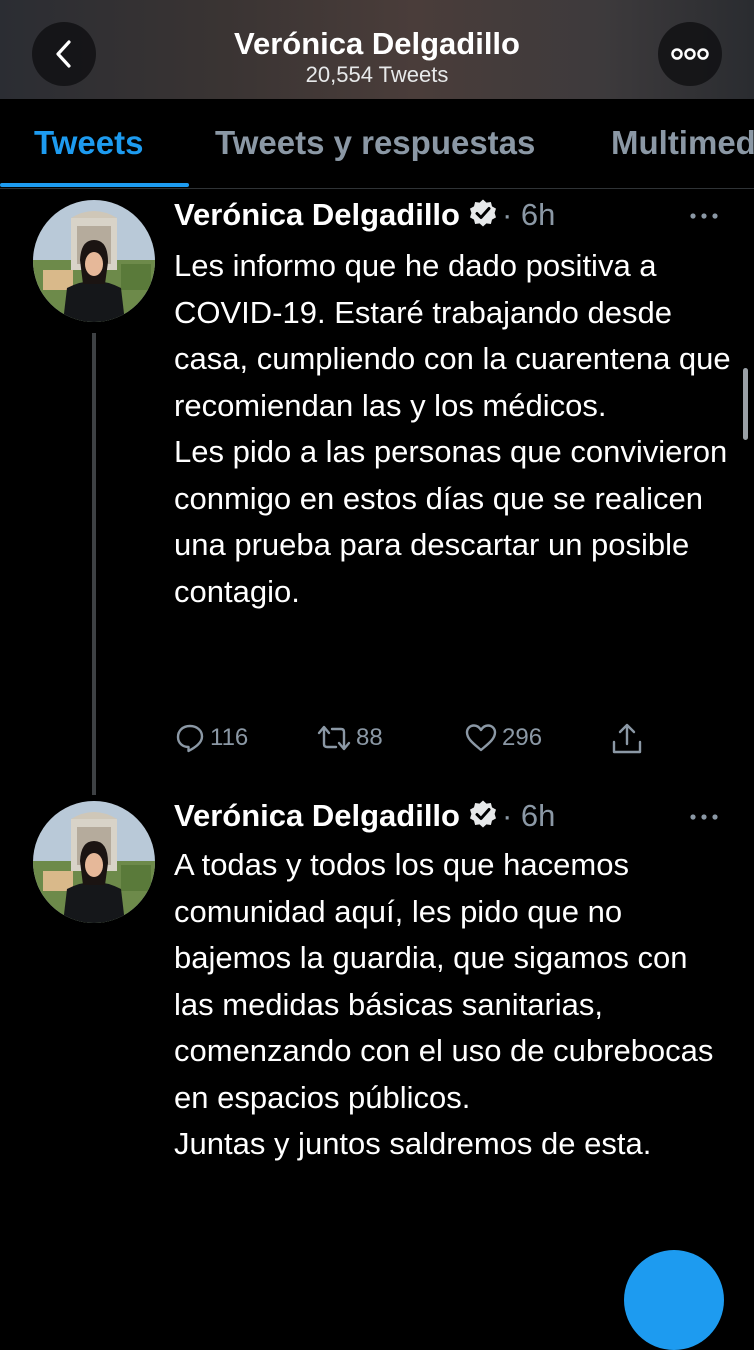 Image resolution: width=754 pixels, height=1350 pixels. I want to click on share-icon, so click(627, 738).